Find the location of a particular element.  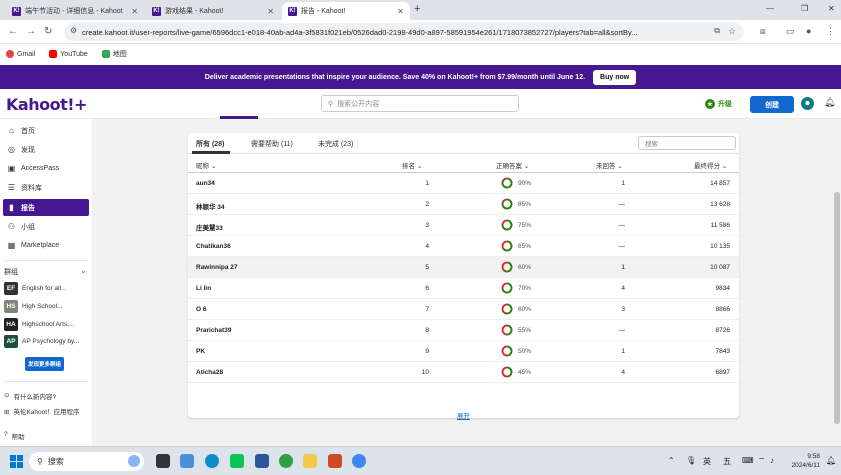

site-info-icon: ⚙ is located at coordinates (73, 30).